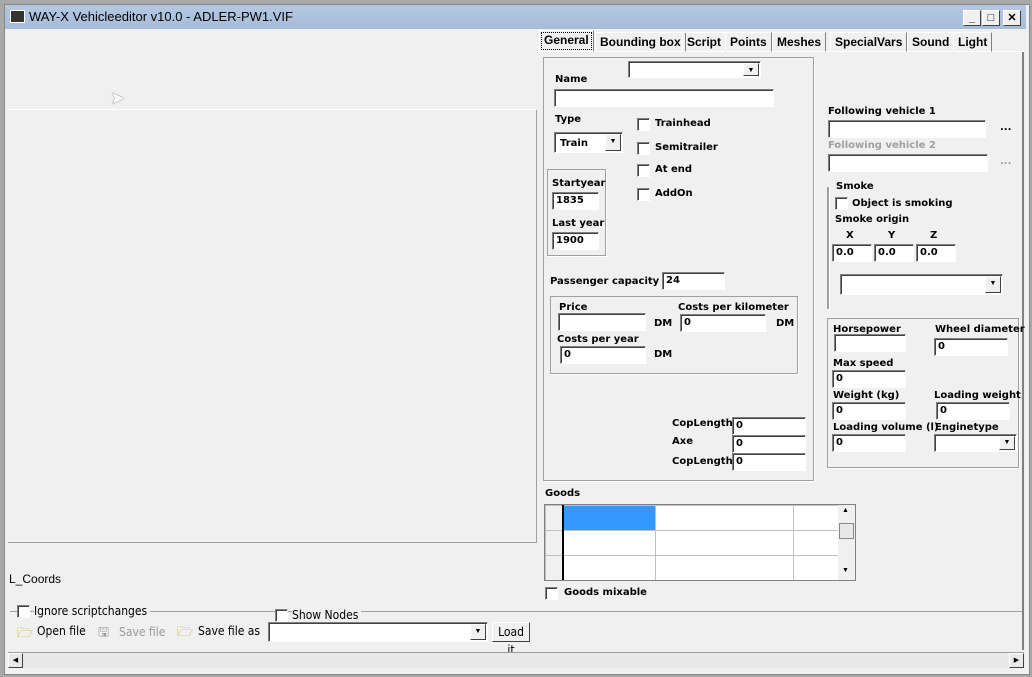  What do you see at coordinates (931, 42) in the screenshot?
I see `tab-sound: Sound` at bounding box center [931, 42].